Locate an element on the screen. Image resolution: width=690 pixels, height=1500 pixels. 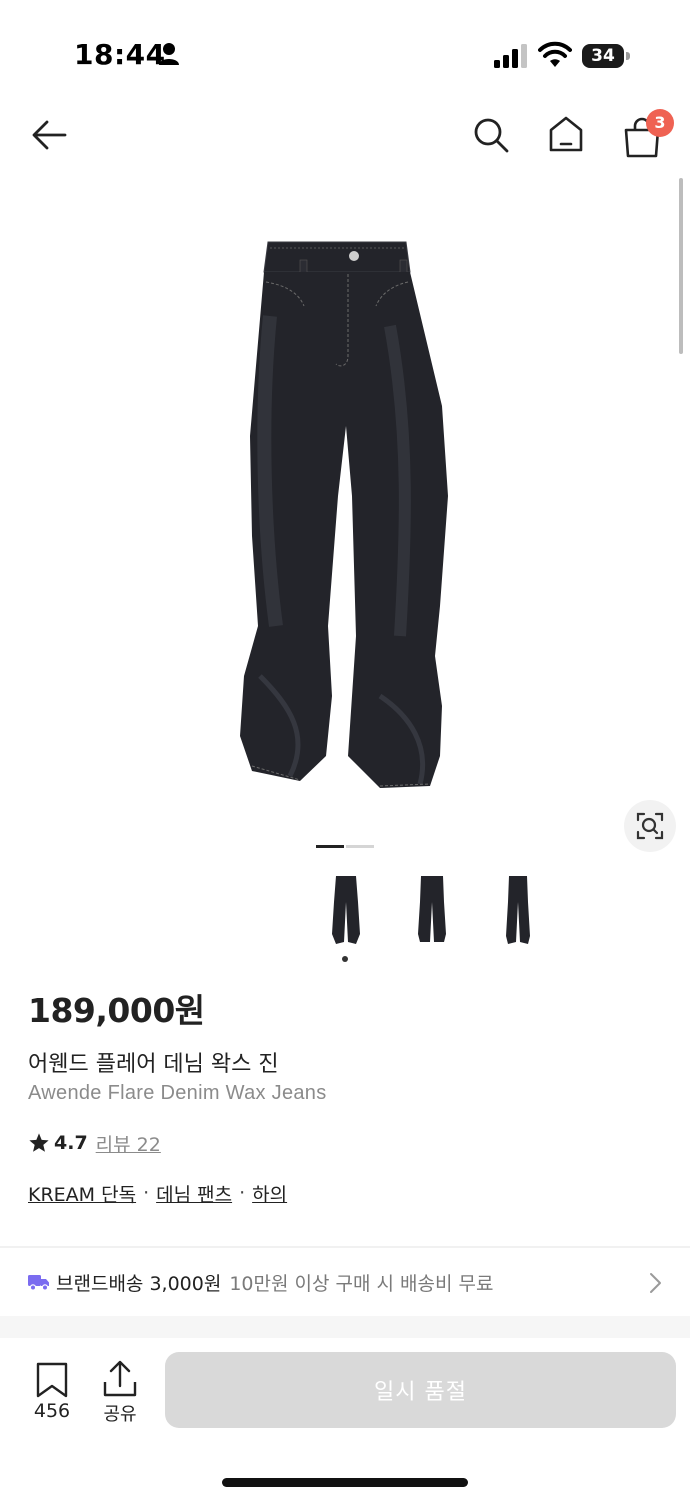
wishlist-button: 456 is located at coordinates (52, 1394).